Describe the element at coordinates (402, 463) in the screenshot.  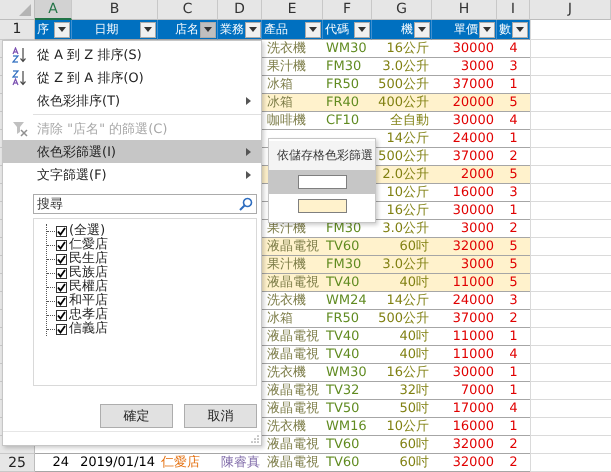
I see `table-cell: 60吋` at that location.